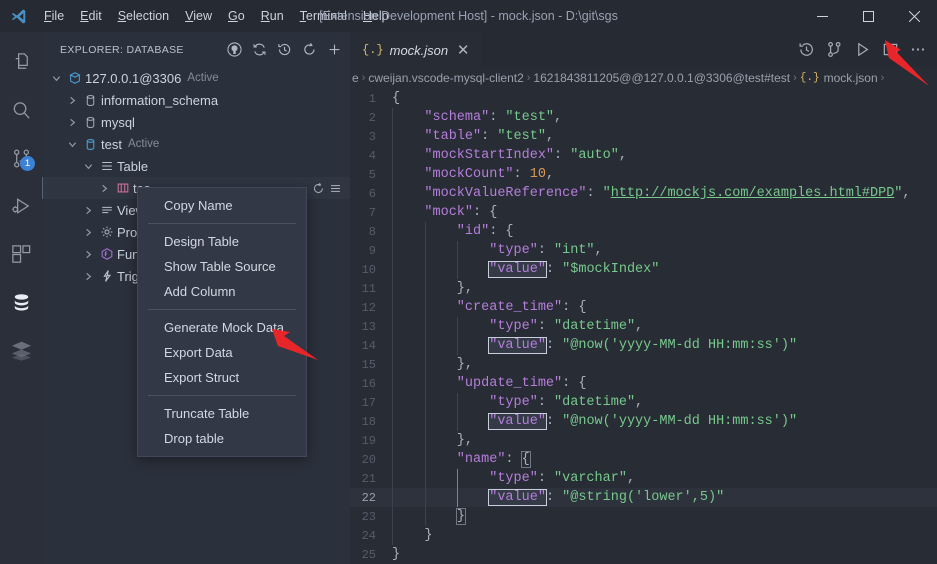 The image size is (937, 564). What do you see at coordinates (643, 269) in the screenshot?
I see `code-line: 10 "value": "$mockIndex"` at bounding box center [643, 269].